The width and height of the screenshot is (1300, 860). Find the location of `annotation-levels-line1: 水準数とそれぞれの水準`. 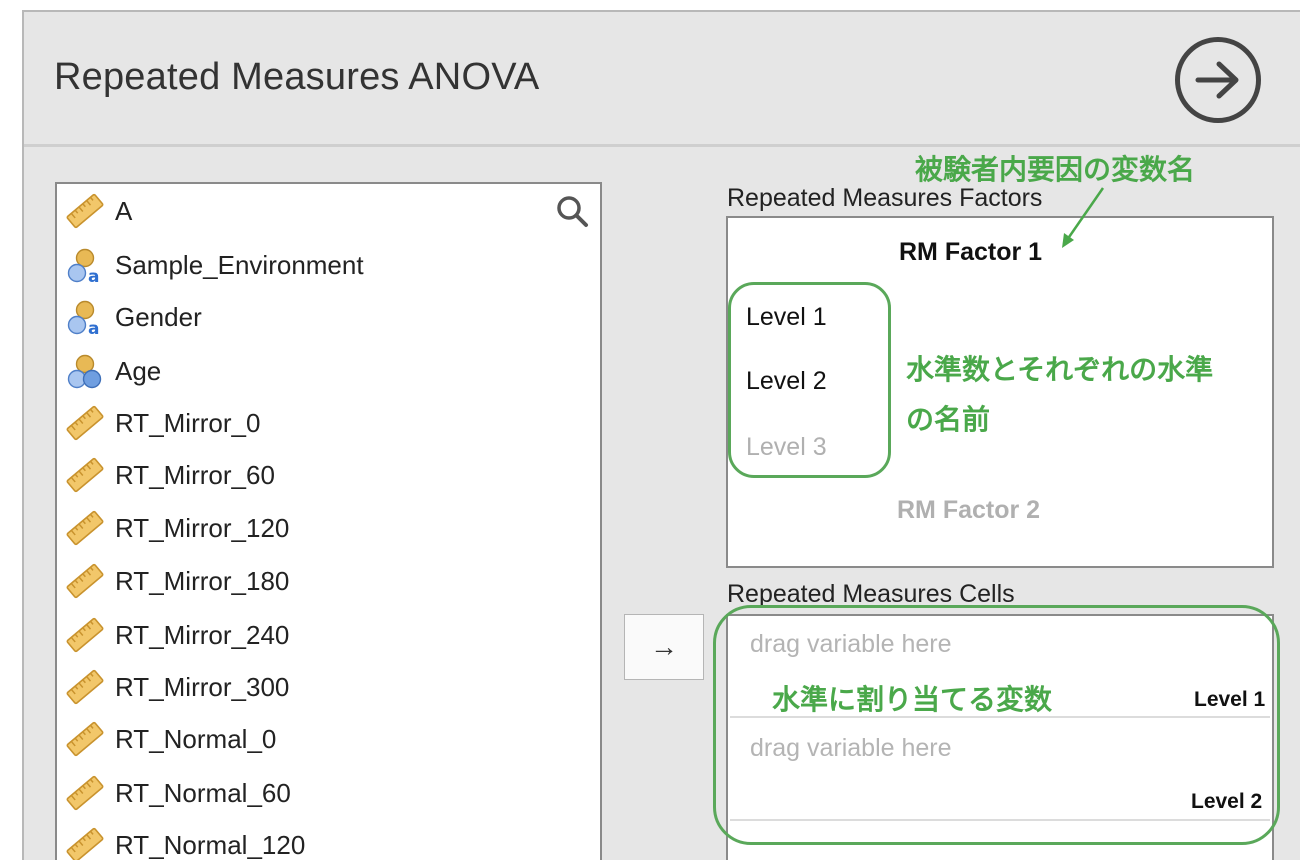

annotation-levels-line1: 水準数とそれぞれの水準 is located at coordinates (1060, 369).